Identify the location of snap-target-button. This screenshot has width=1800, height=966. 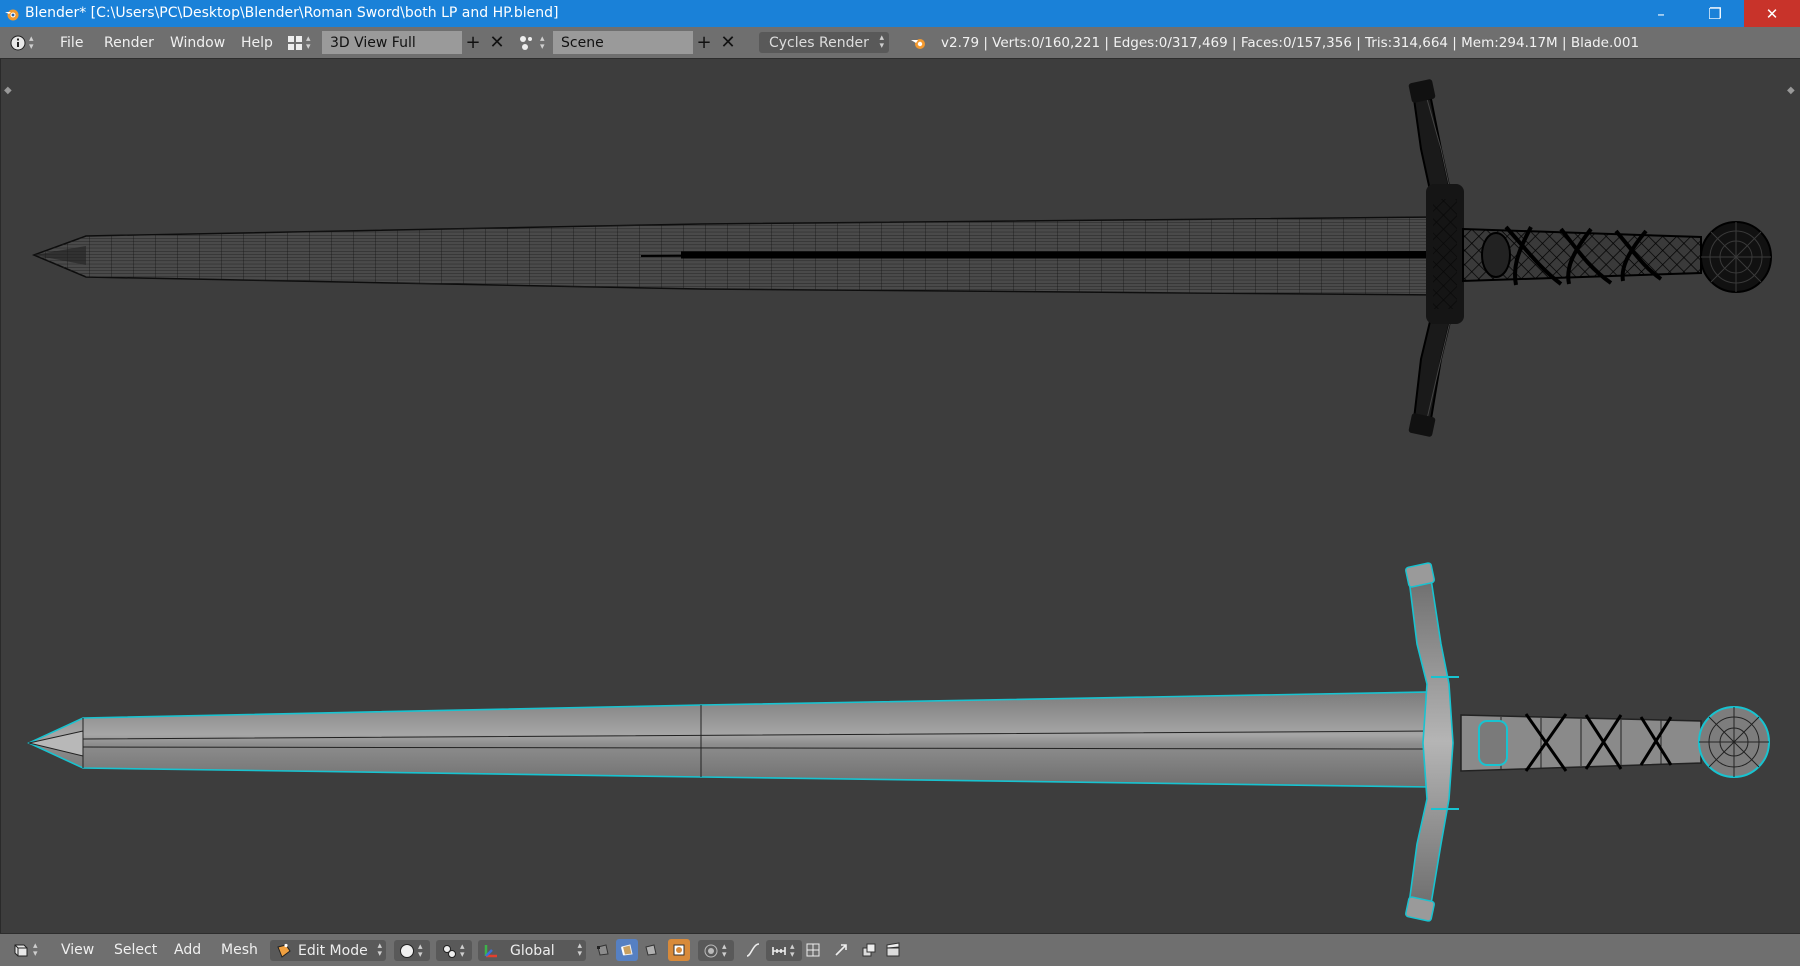
(813, 950).